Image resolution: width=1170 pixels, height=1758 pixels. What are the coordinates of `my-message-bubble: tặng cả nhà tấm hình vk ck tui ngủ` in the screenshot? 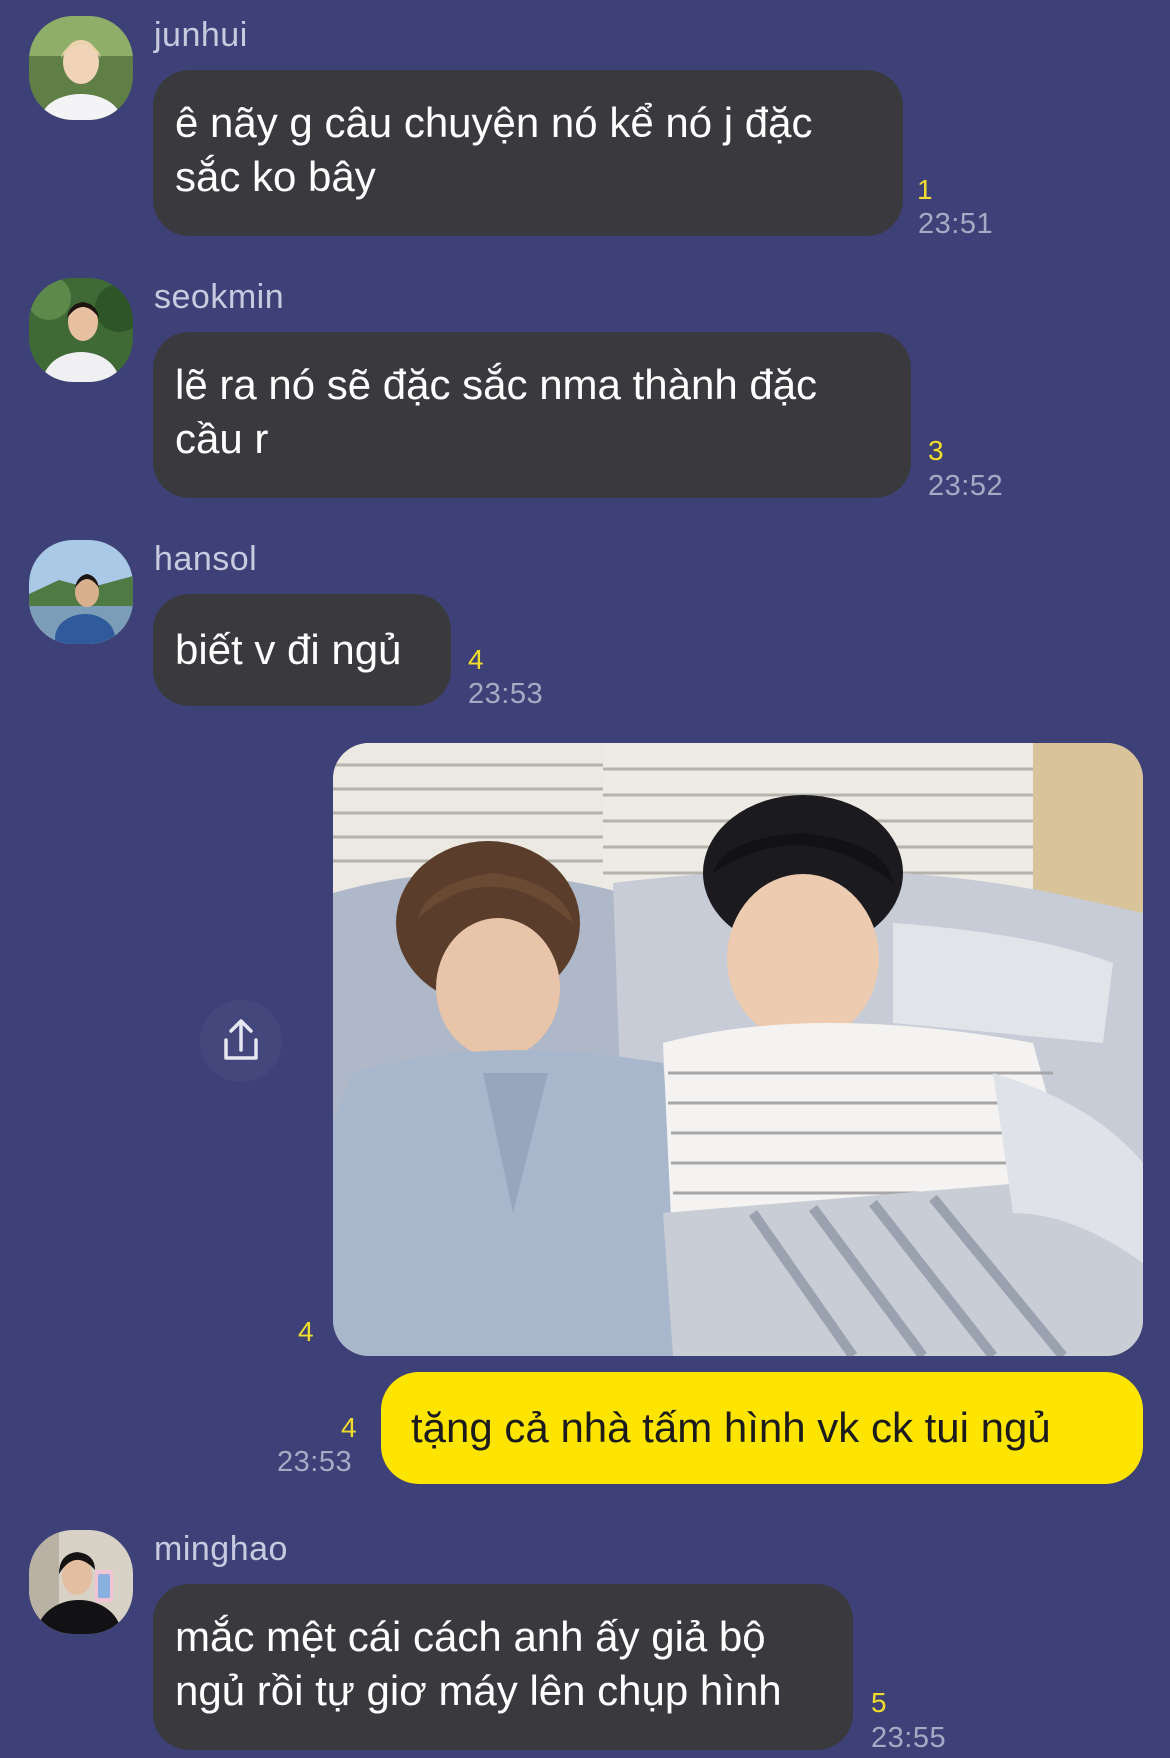 It's located at (762, 1428).